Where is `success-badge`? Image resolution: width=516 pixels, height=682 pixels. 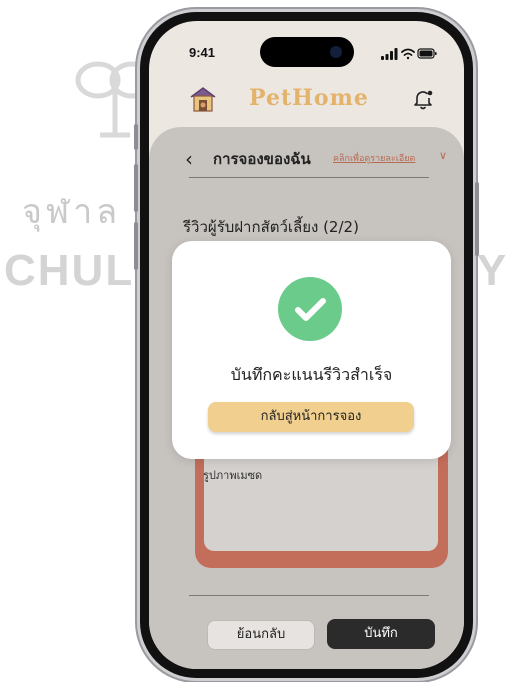 success-badge is located at coordinates (310, 309).